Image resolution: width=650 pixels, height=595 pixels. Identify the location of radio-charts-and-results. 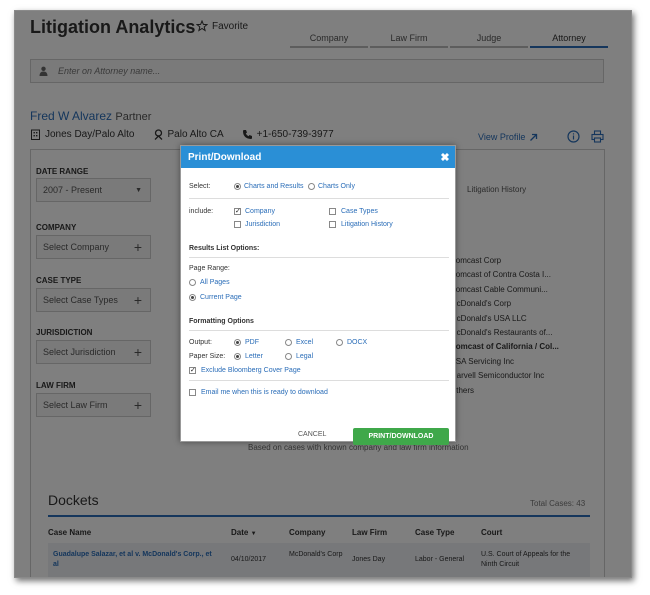
(237, 186).